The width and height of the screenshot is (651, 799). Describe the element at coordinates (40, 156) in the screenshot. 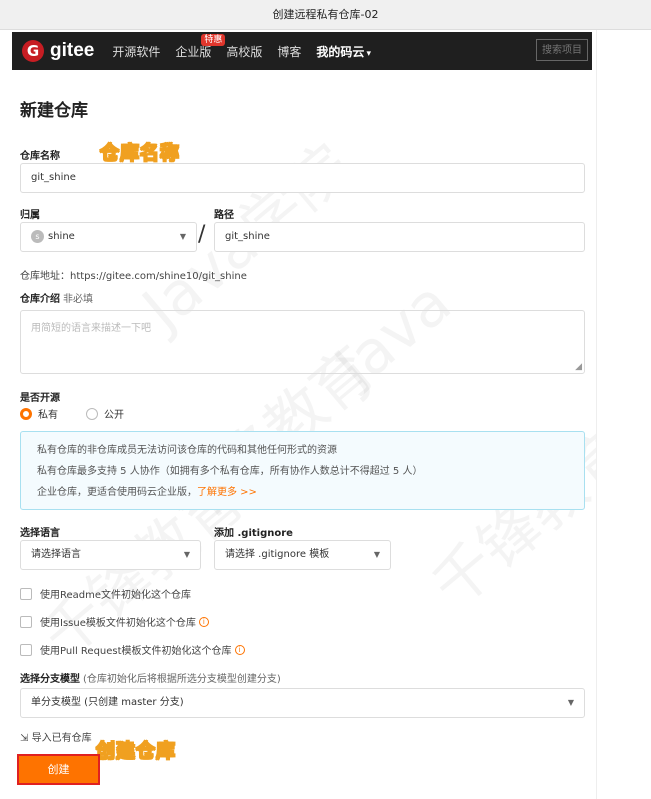

I see `repo-name-label: 仓库名称` at that location.